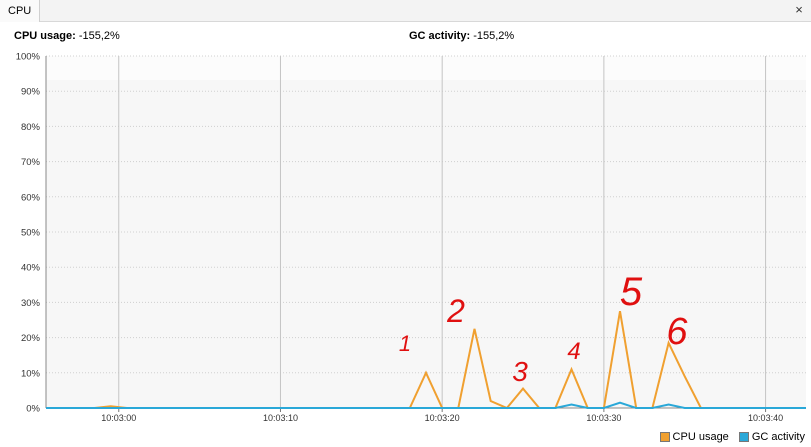 The image size is (811, 447). I want to click on annotation-mark: 4, so click(573, 351).